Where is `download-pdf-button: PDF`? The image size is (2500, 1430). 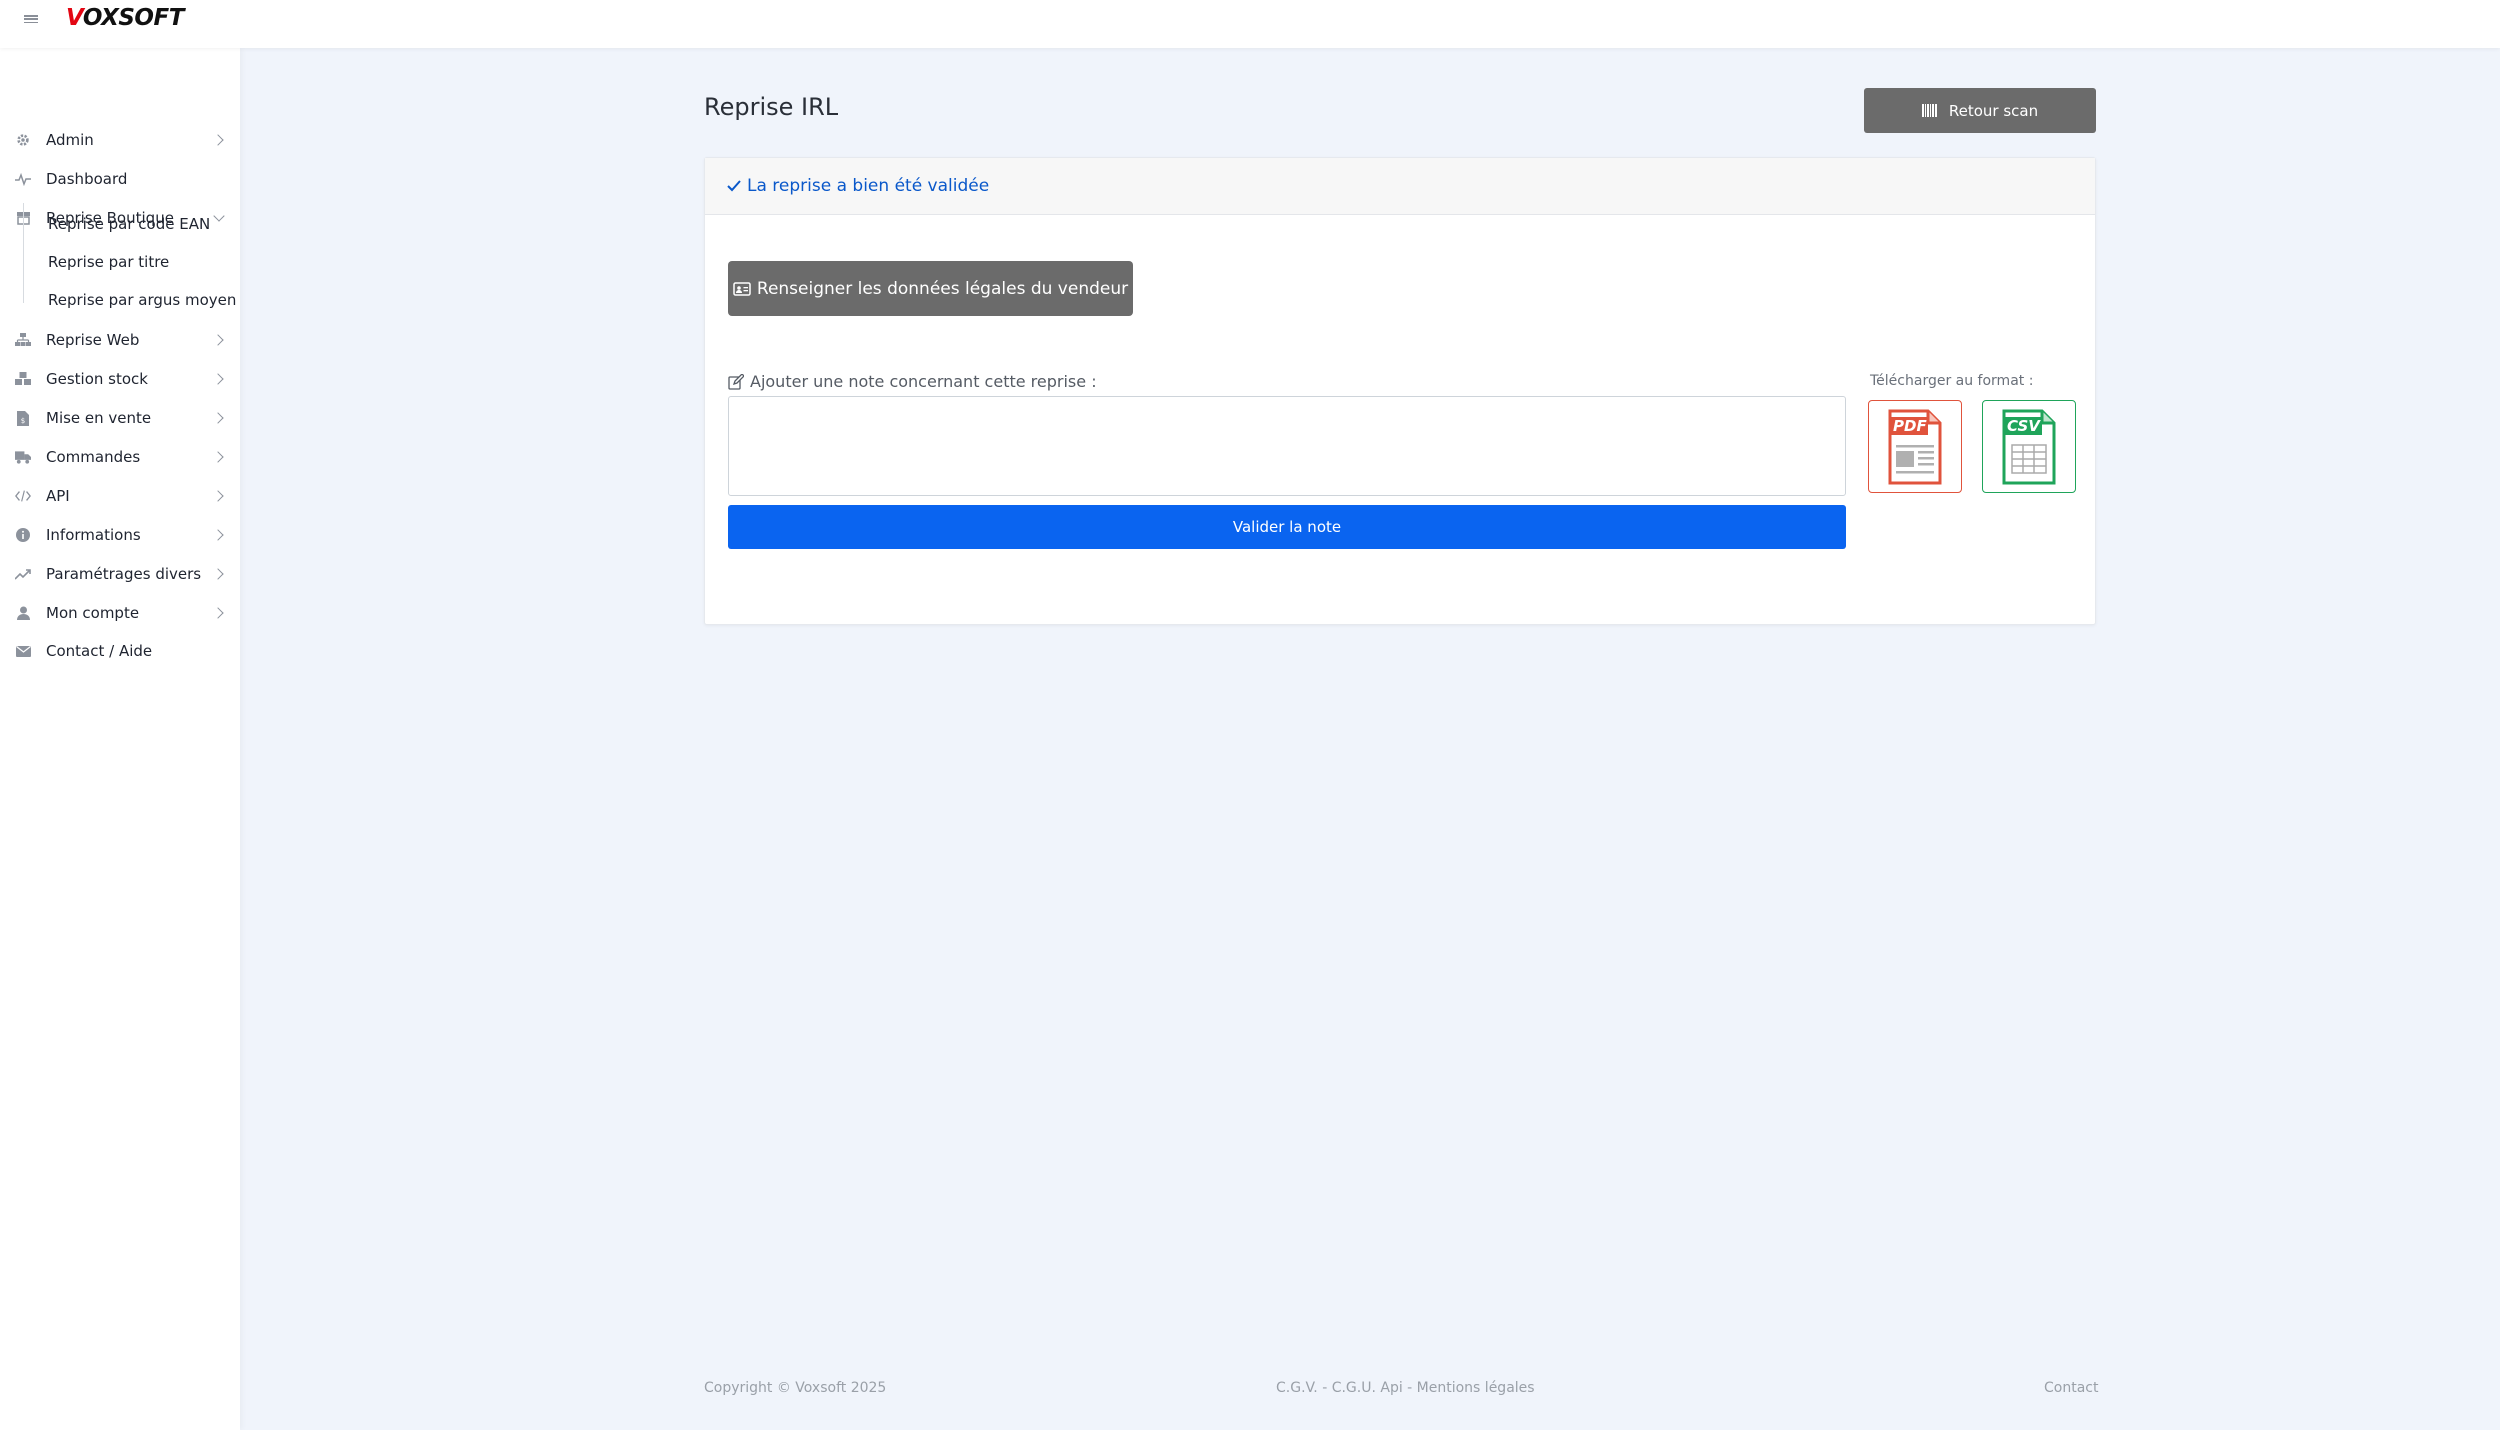
download-pdf-button: PDF is located at coordinates (1915, 446).